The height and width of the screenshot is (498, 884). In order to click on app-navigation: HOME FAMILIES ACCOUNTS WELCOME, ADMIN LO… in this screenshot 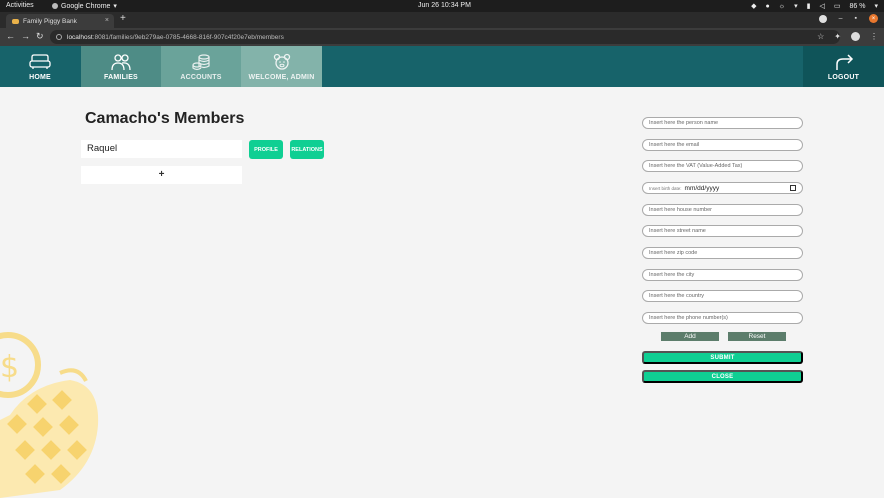, I will do `click(442, 66)`.